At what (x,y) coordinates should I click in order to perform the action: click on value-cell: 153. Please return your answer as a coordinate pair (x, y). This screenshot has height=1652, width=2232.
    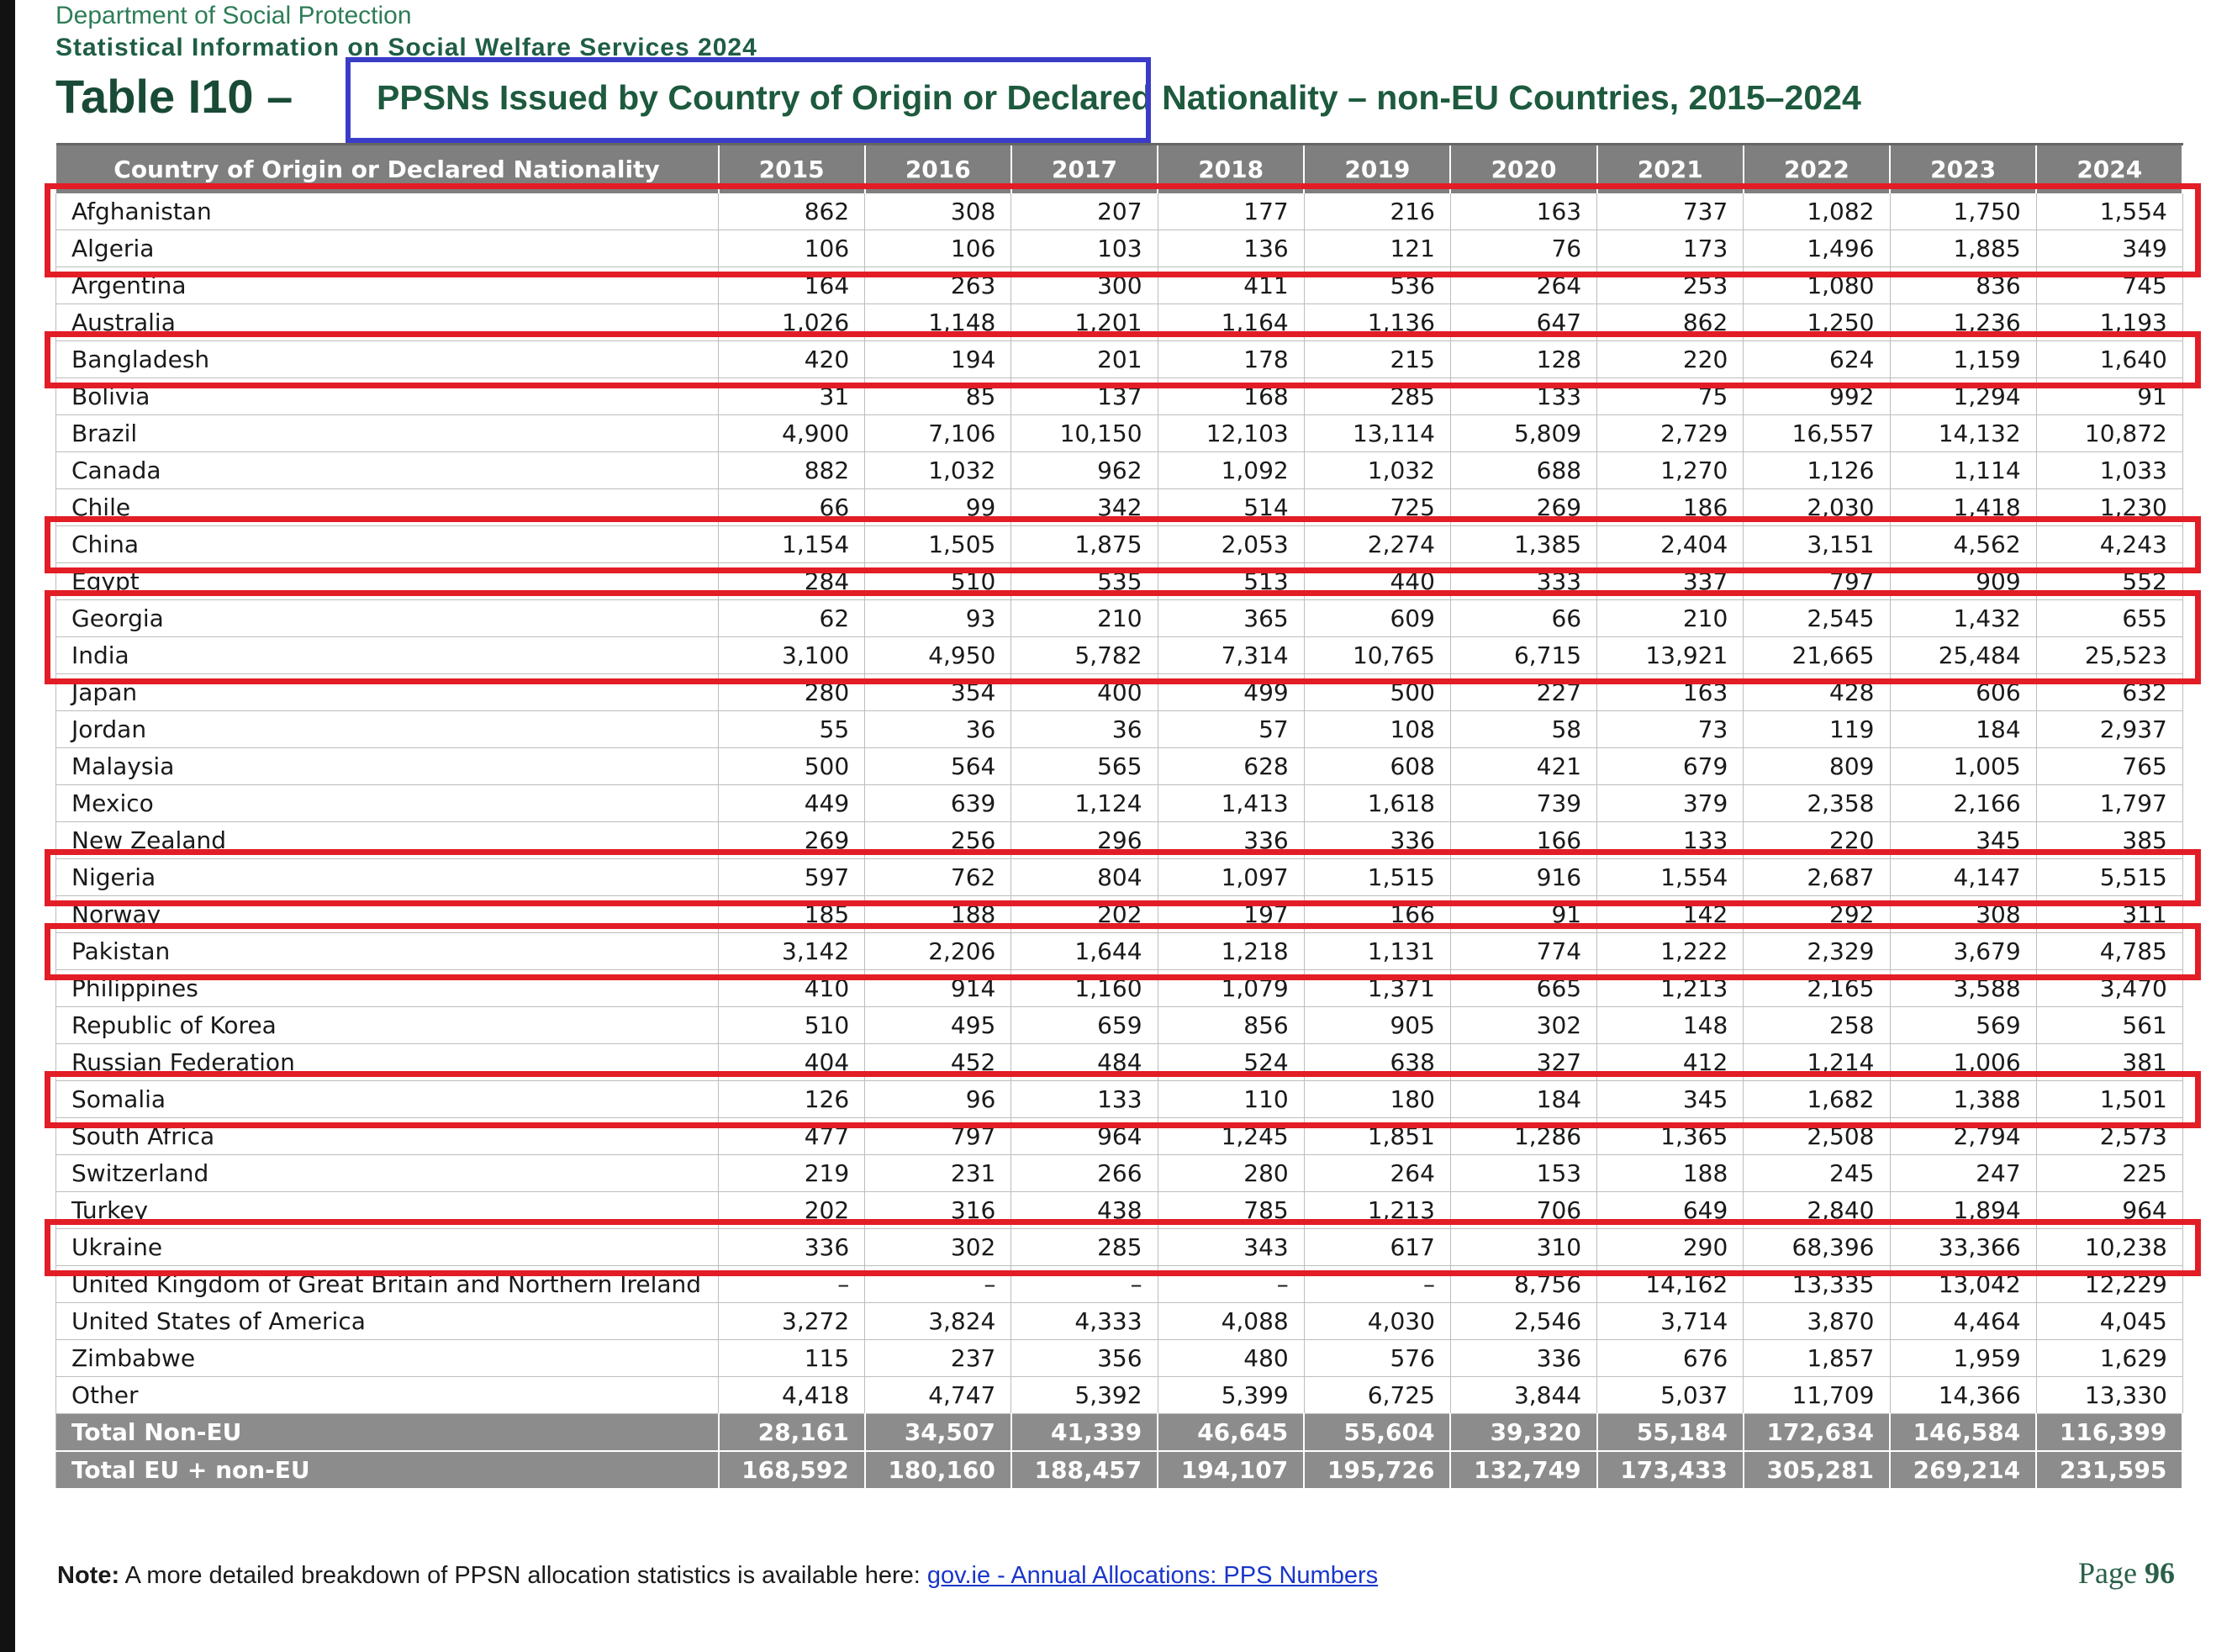
    Looking at the image, I should click on (1524, 1173).